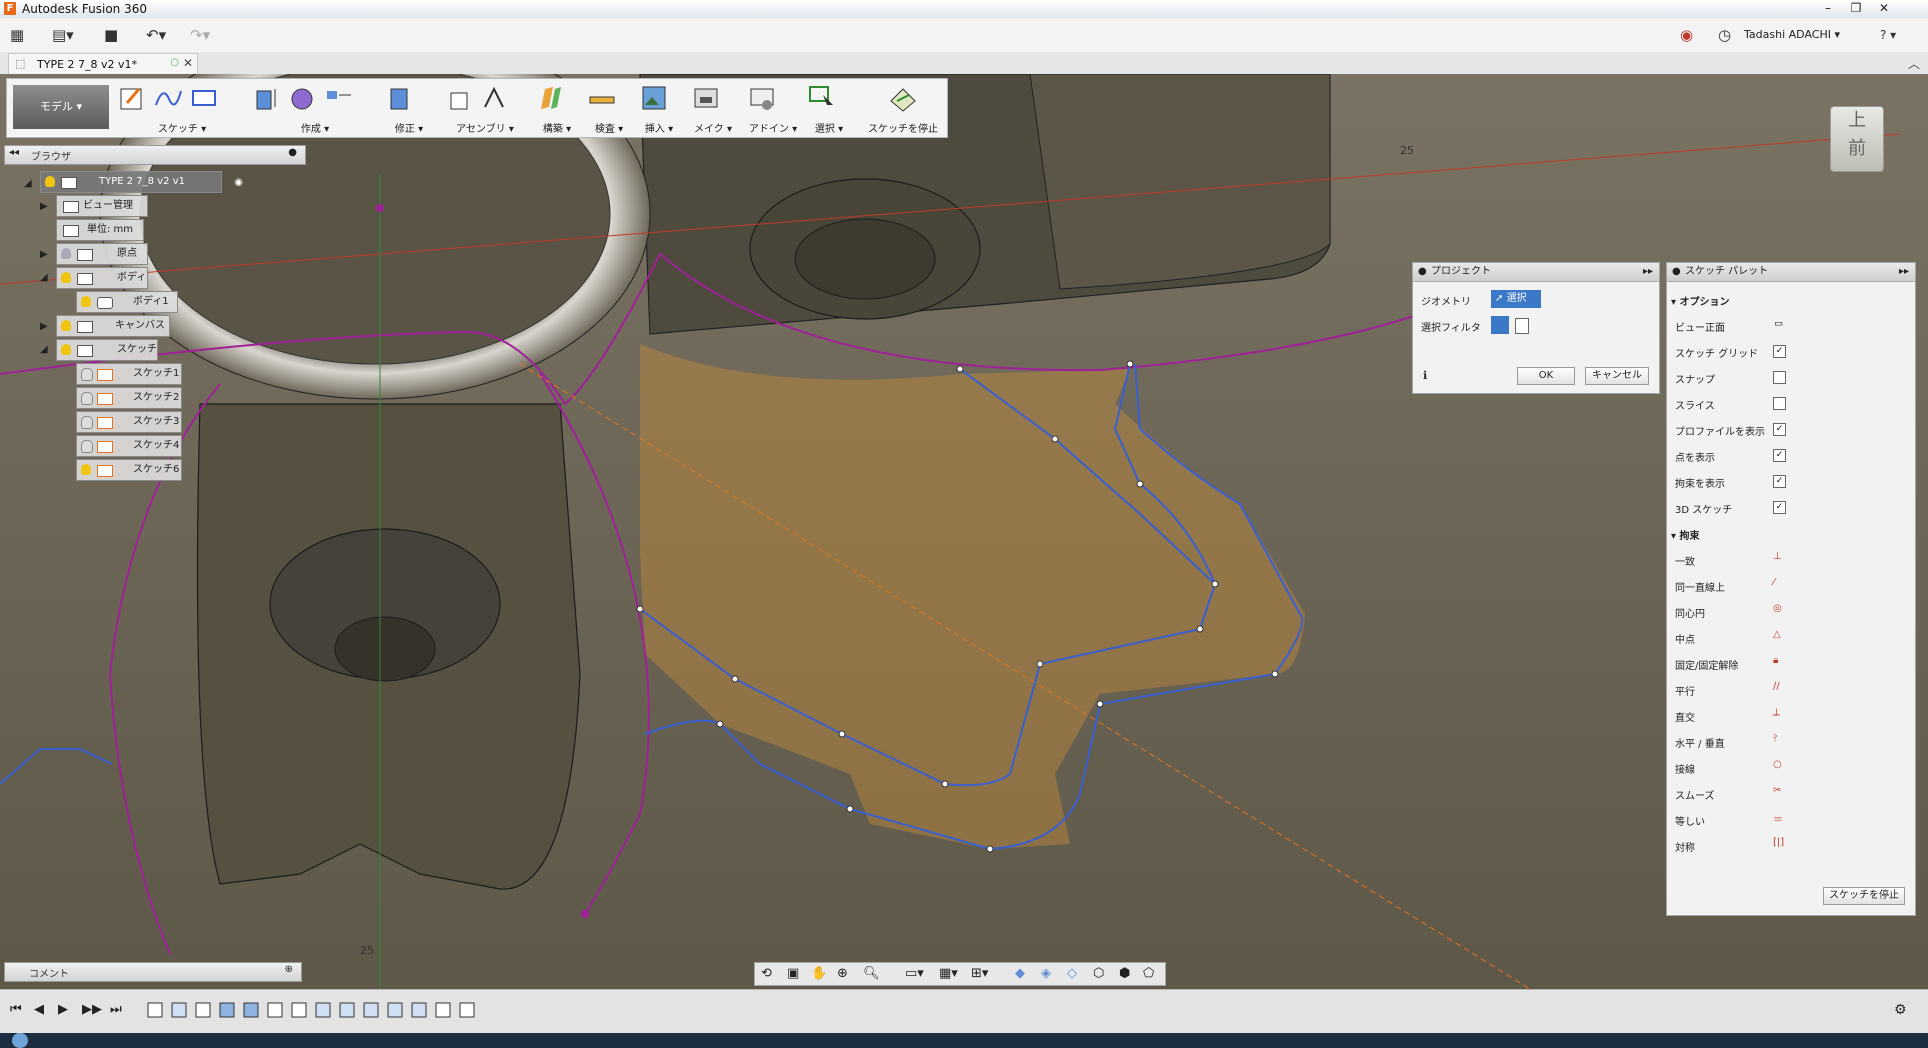  What do you see at coordinates (1779, 351) in the screenshot?
I see `sketch-grid-checkbox: ✓` at bounding box center [1779, 351].